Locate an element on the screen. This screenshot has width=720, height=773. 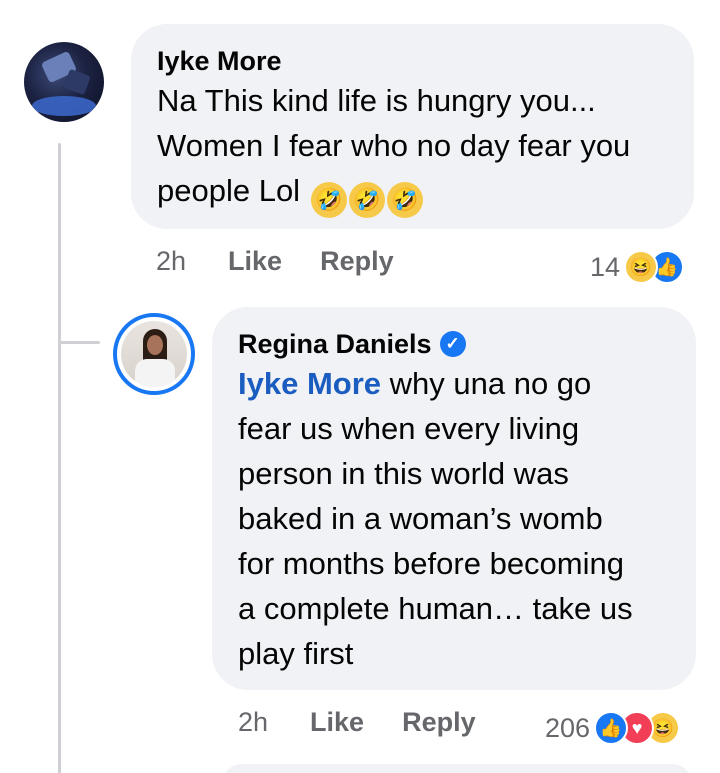
comment-time: 2h is located at coordinates (171, 261).